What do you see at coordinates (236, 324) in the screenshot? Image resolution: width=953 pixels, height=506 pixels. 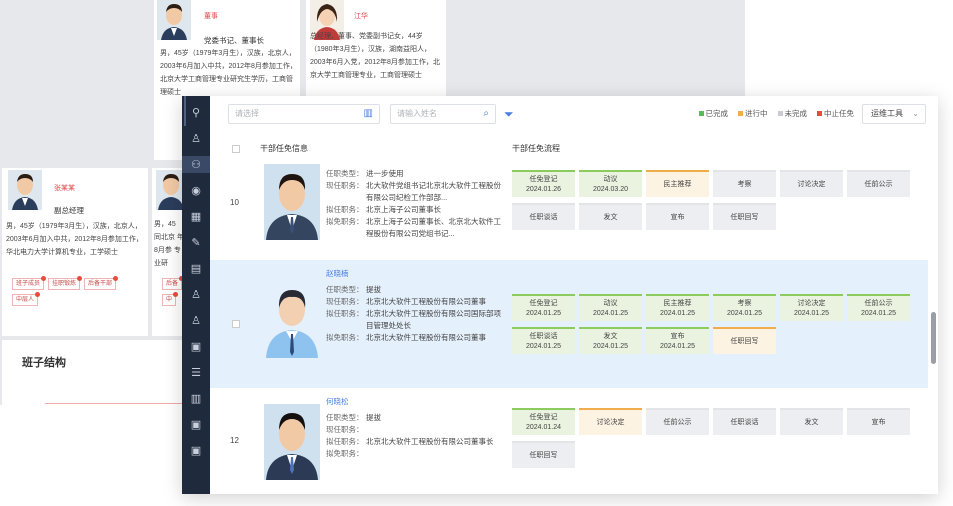 I see `row-checkbox` at bounding box center [236, 324].